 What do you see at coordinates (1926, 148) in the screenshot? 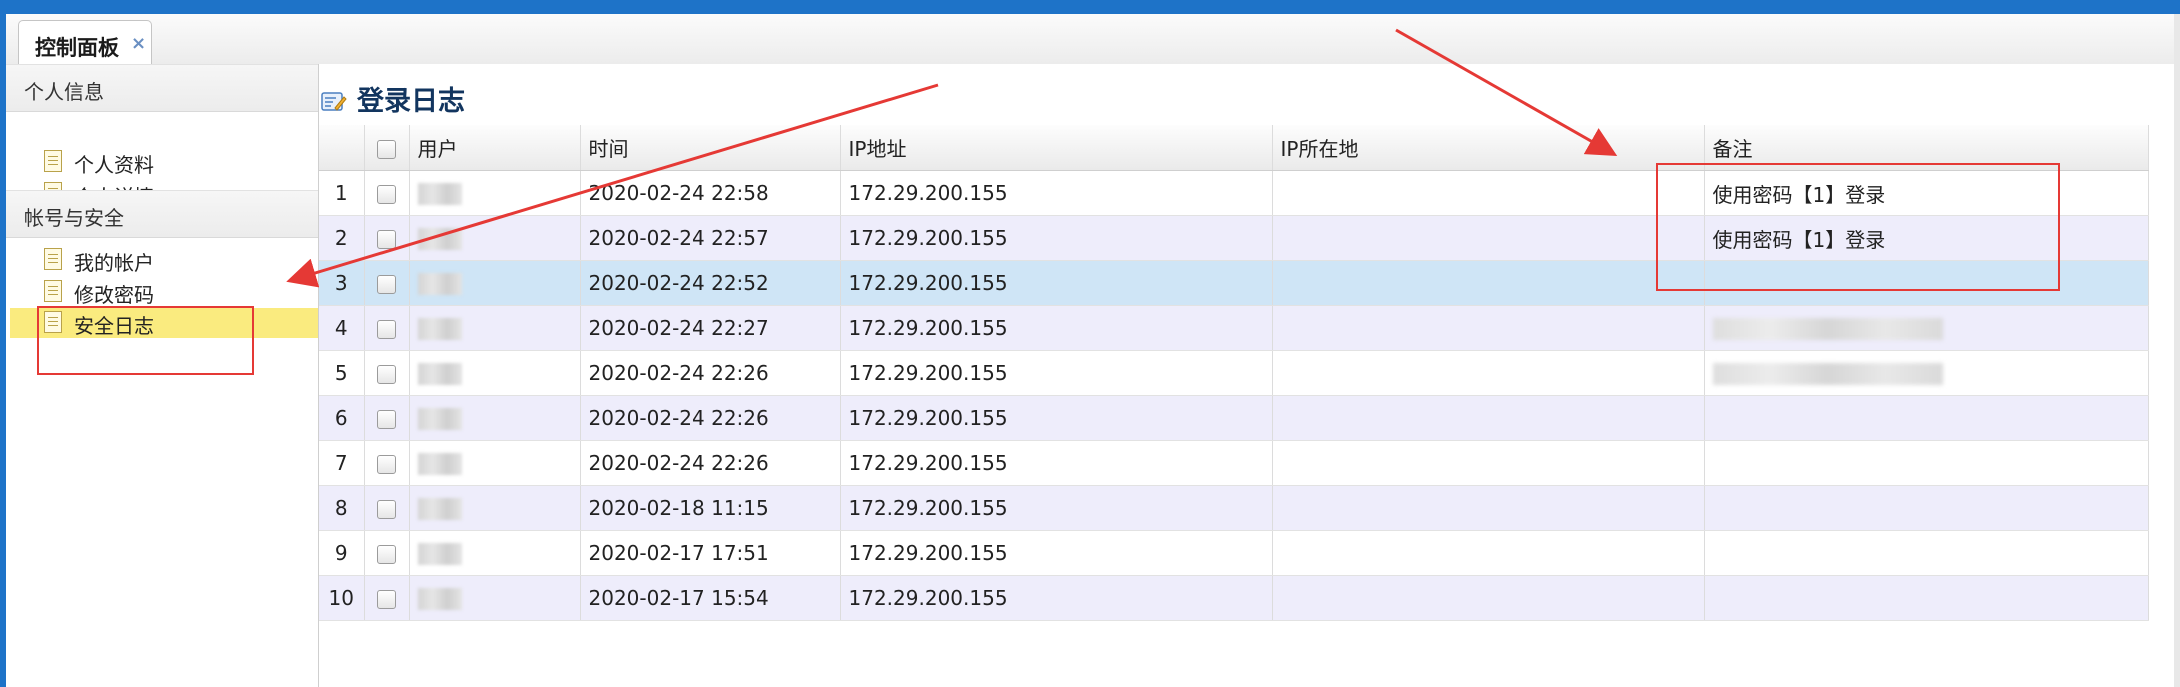
I see `column-header-note: 备注` at bounding box center [1926, 148].